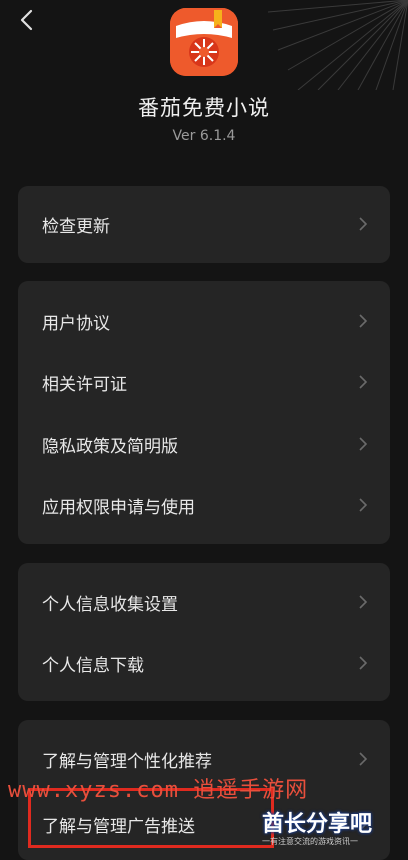  Describe the element at coordinates (76, 323) in the screenshot. I see `row-label: 用户协议` at that location.